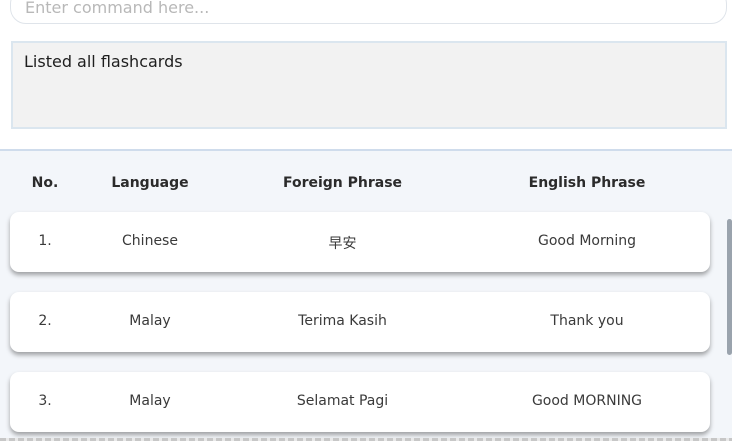  Describe the element at coordinates (342, 244) in the screenshot. I see `row-foreign-phrase: 早安` at that location.